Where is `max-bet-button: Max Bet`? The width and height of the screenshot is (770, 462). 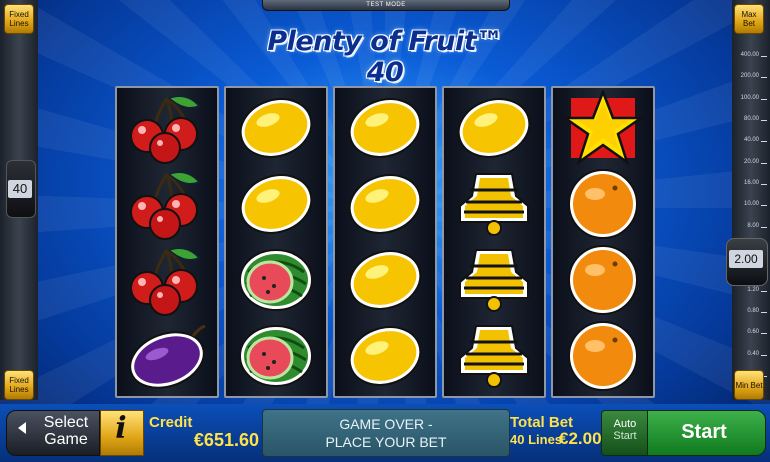
max-bet-button: Max Bet is located at coordinates (749, 19).